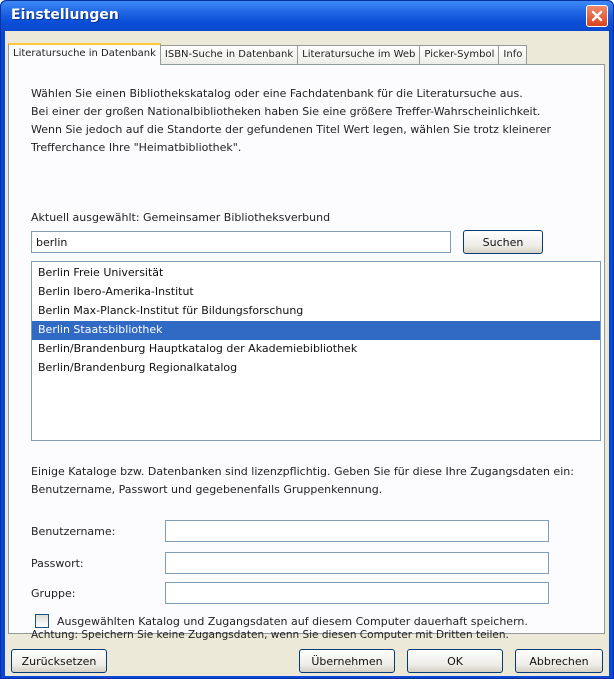  Describe the element at coordinates (513, 55) in the screenshot. I see `tab-info: Info` at that location.